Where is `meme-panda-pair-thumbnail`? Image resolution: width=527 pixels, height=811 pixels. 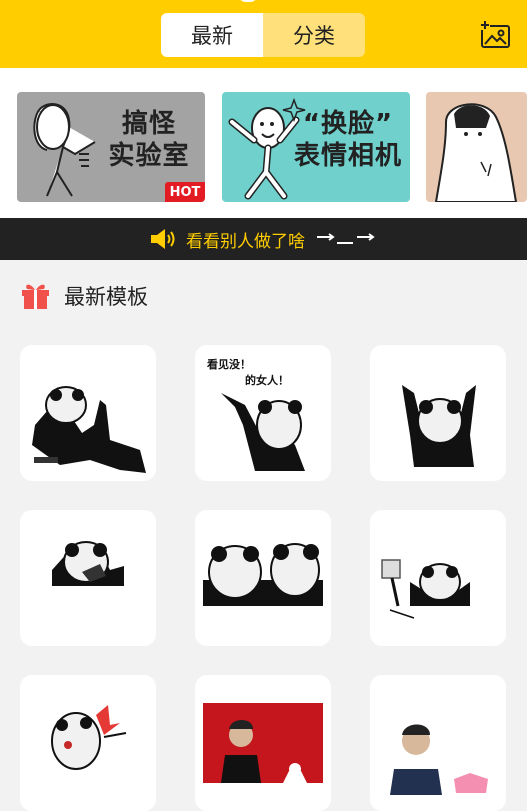 meme-panda-pair-thumbnail is located at coordinates (263, 574).